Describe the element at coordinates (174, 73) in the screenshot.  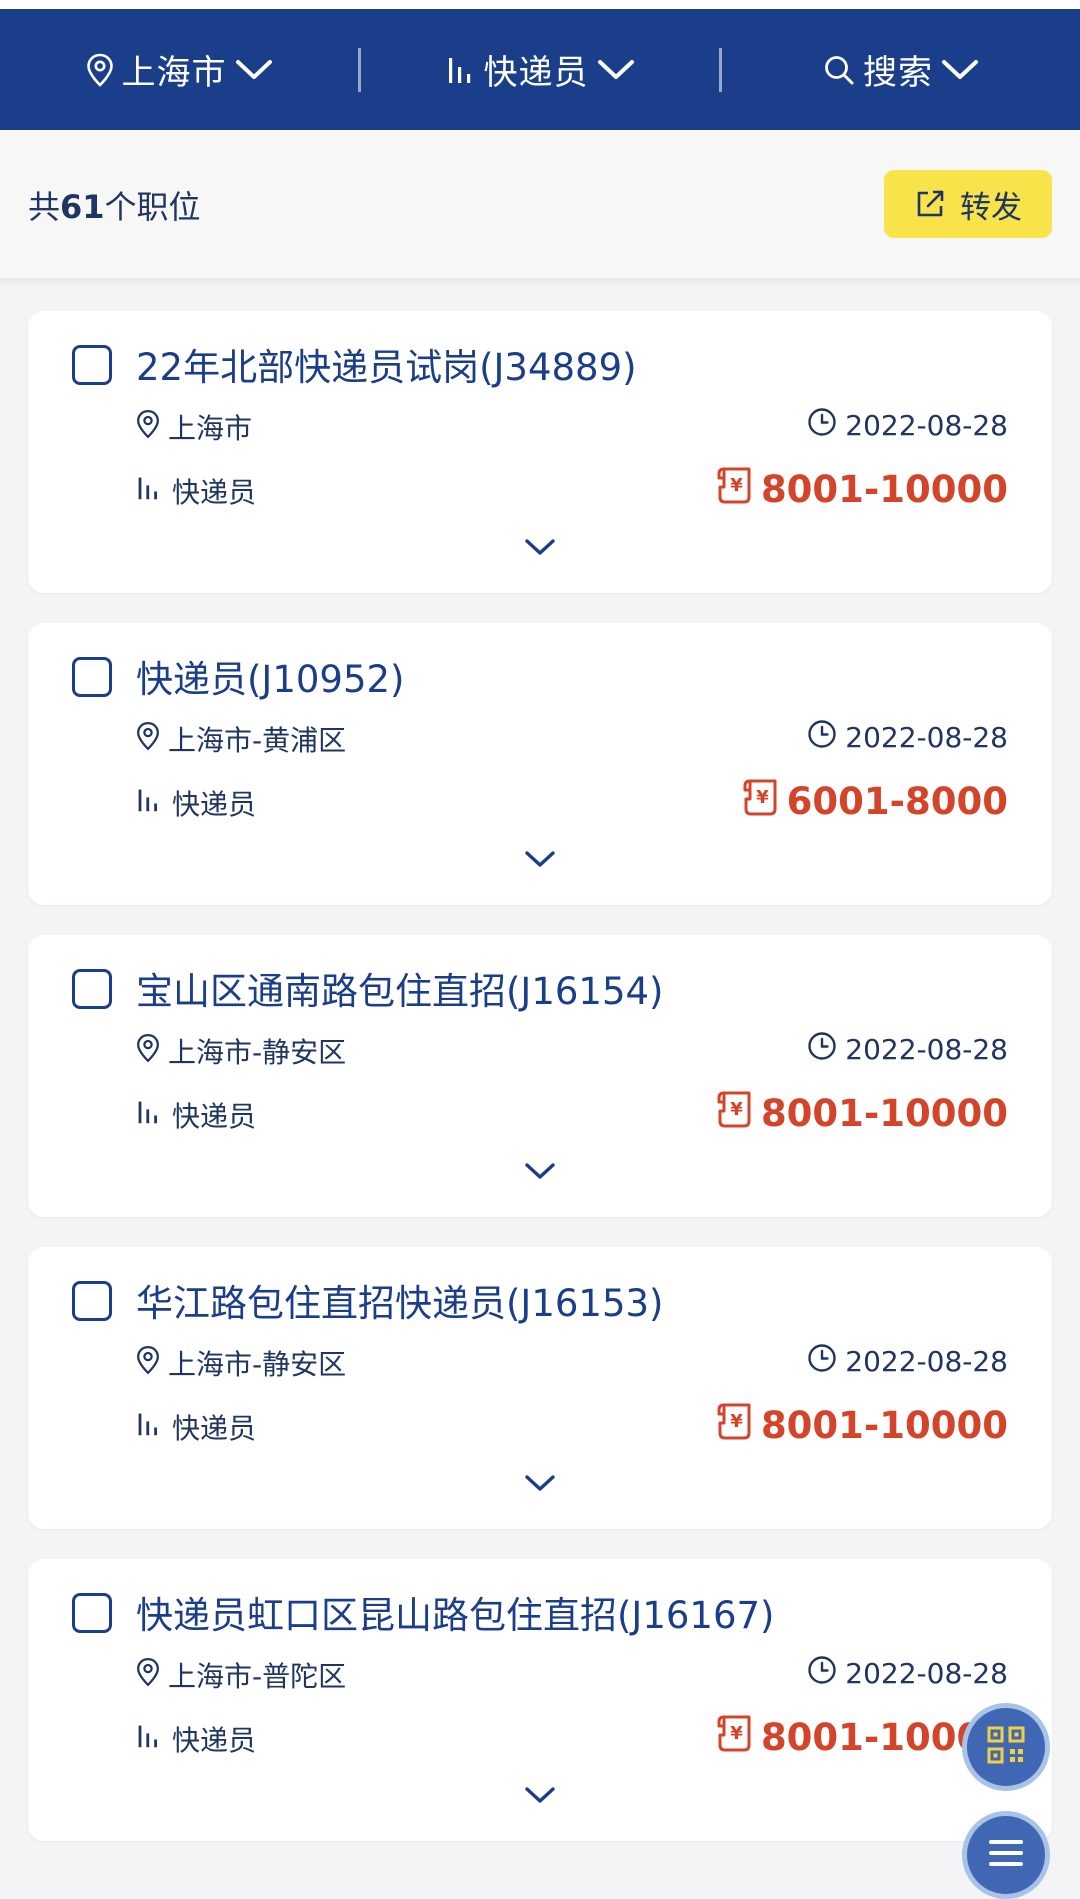
I see `city-filter-label: 上海市` at that location.